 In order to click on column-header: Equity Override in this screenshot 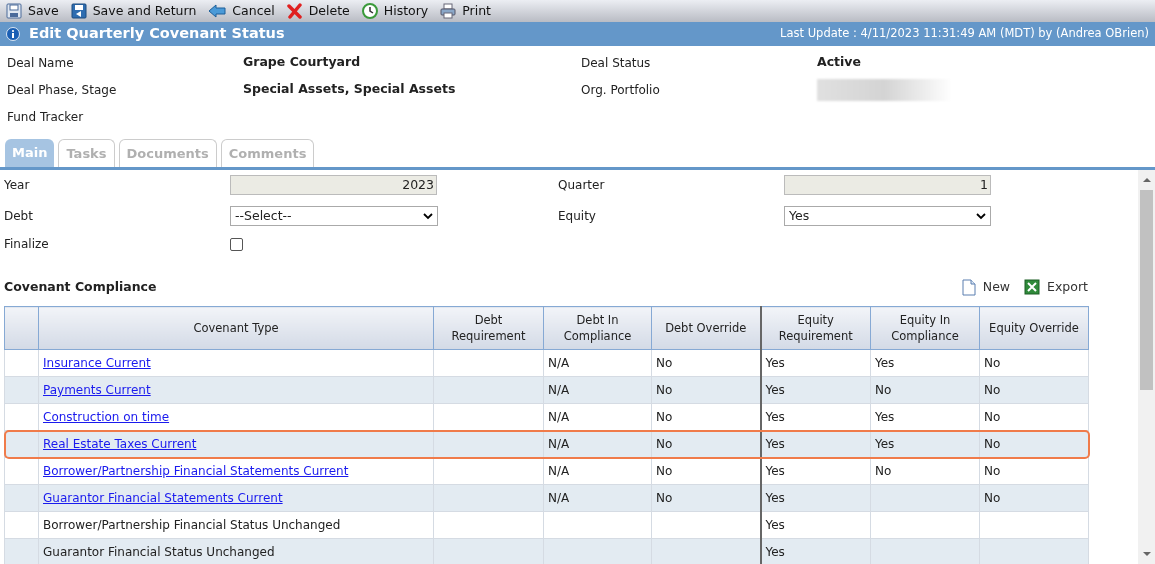, I will do `click(1034, 328)`.